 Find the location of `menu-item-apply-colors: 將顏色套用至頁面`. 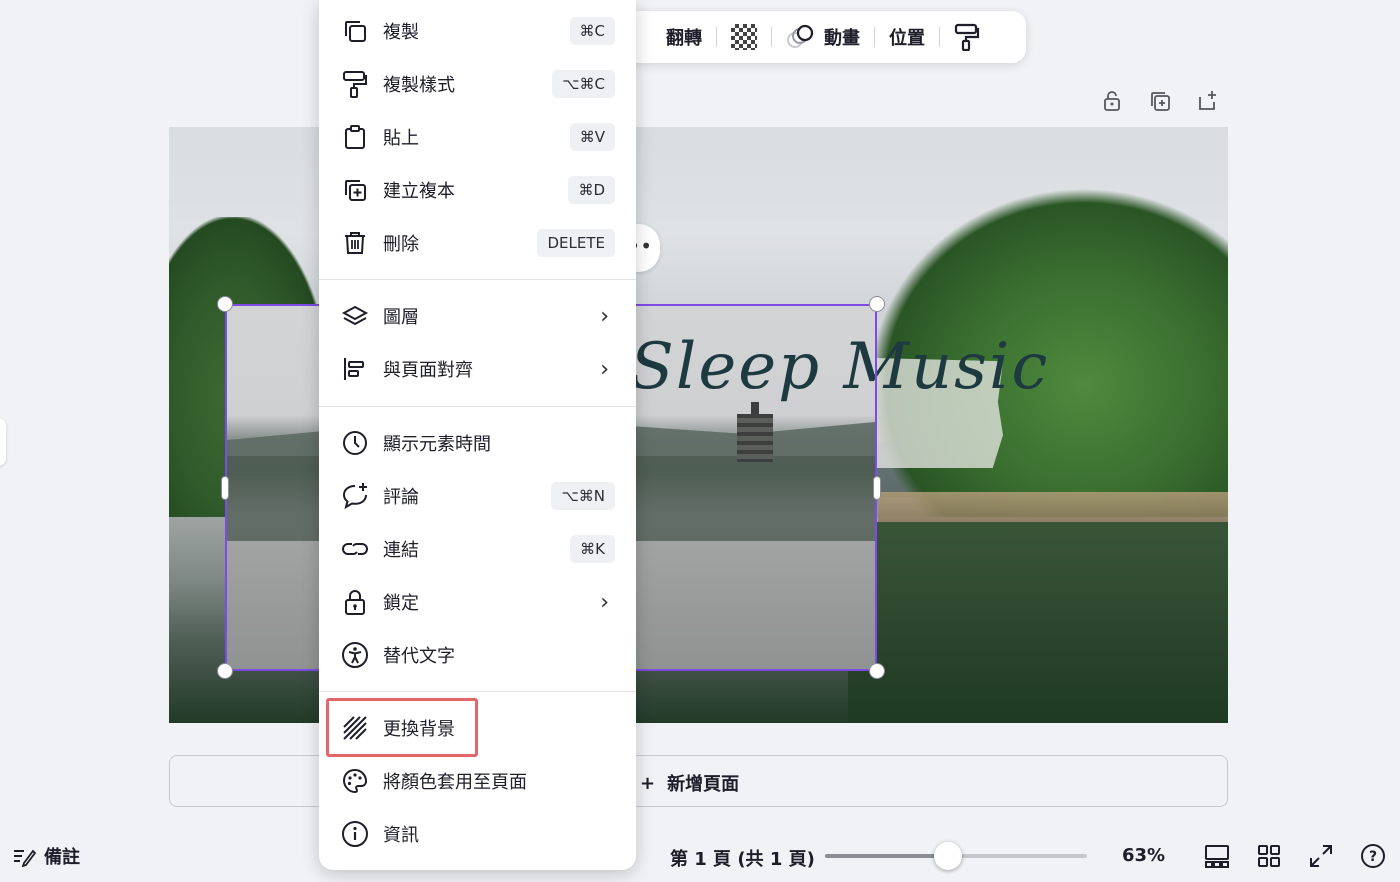

menu-item-apply-colors: 將顏色套用至頁面 is located at coordinates (478, 781).